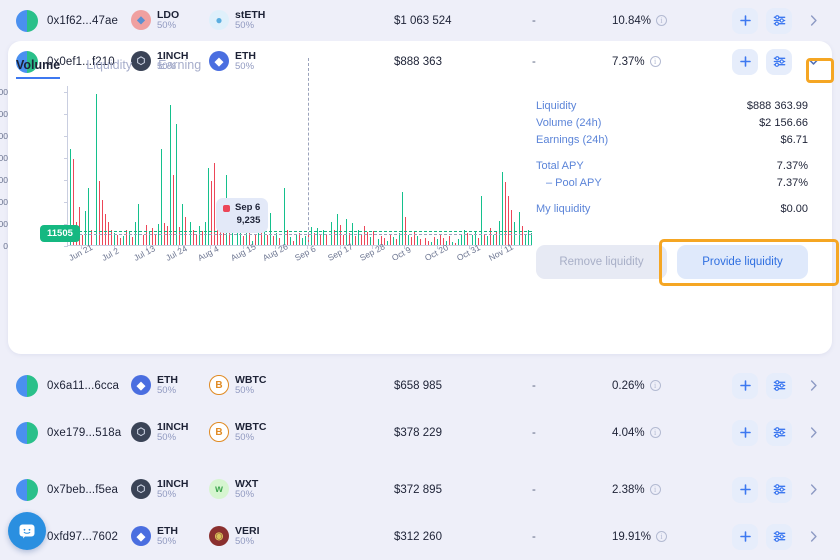  What do you see at coordinates (556, 106) in the screenshot?
I see `stat-label: Liquidity` at bounding box center [556, 106].